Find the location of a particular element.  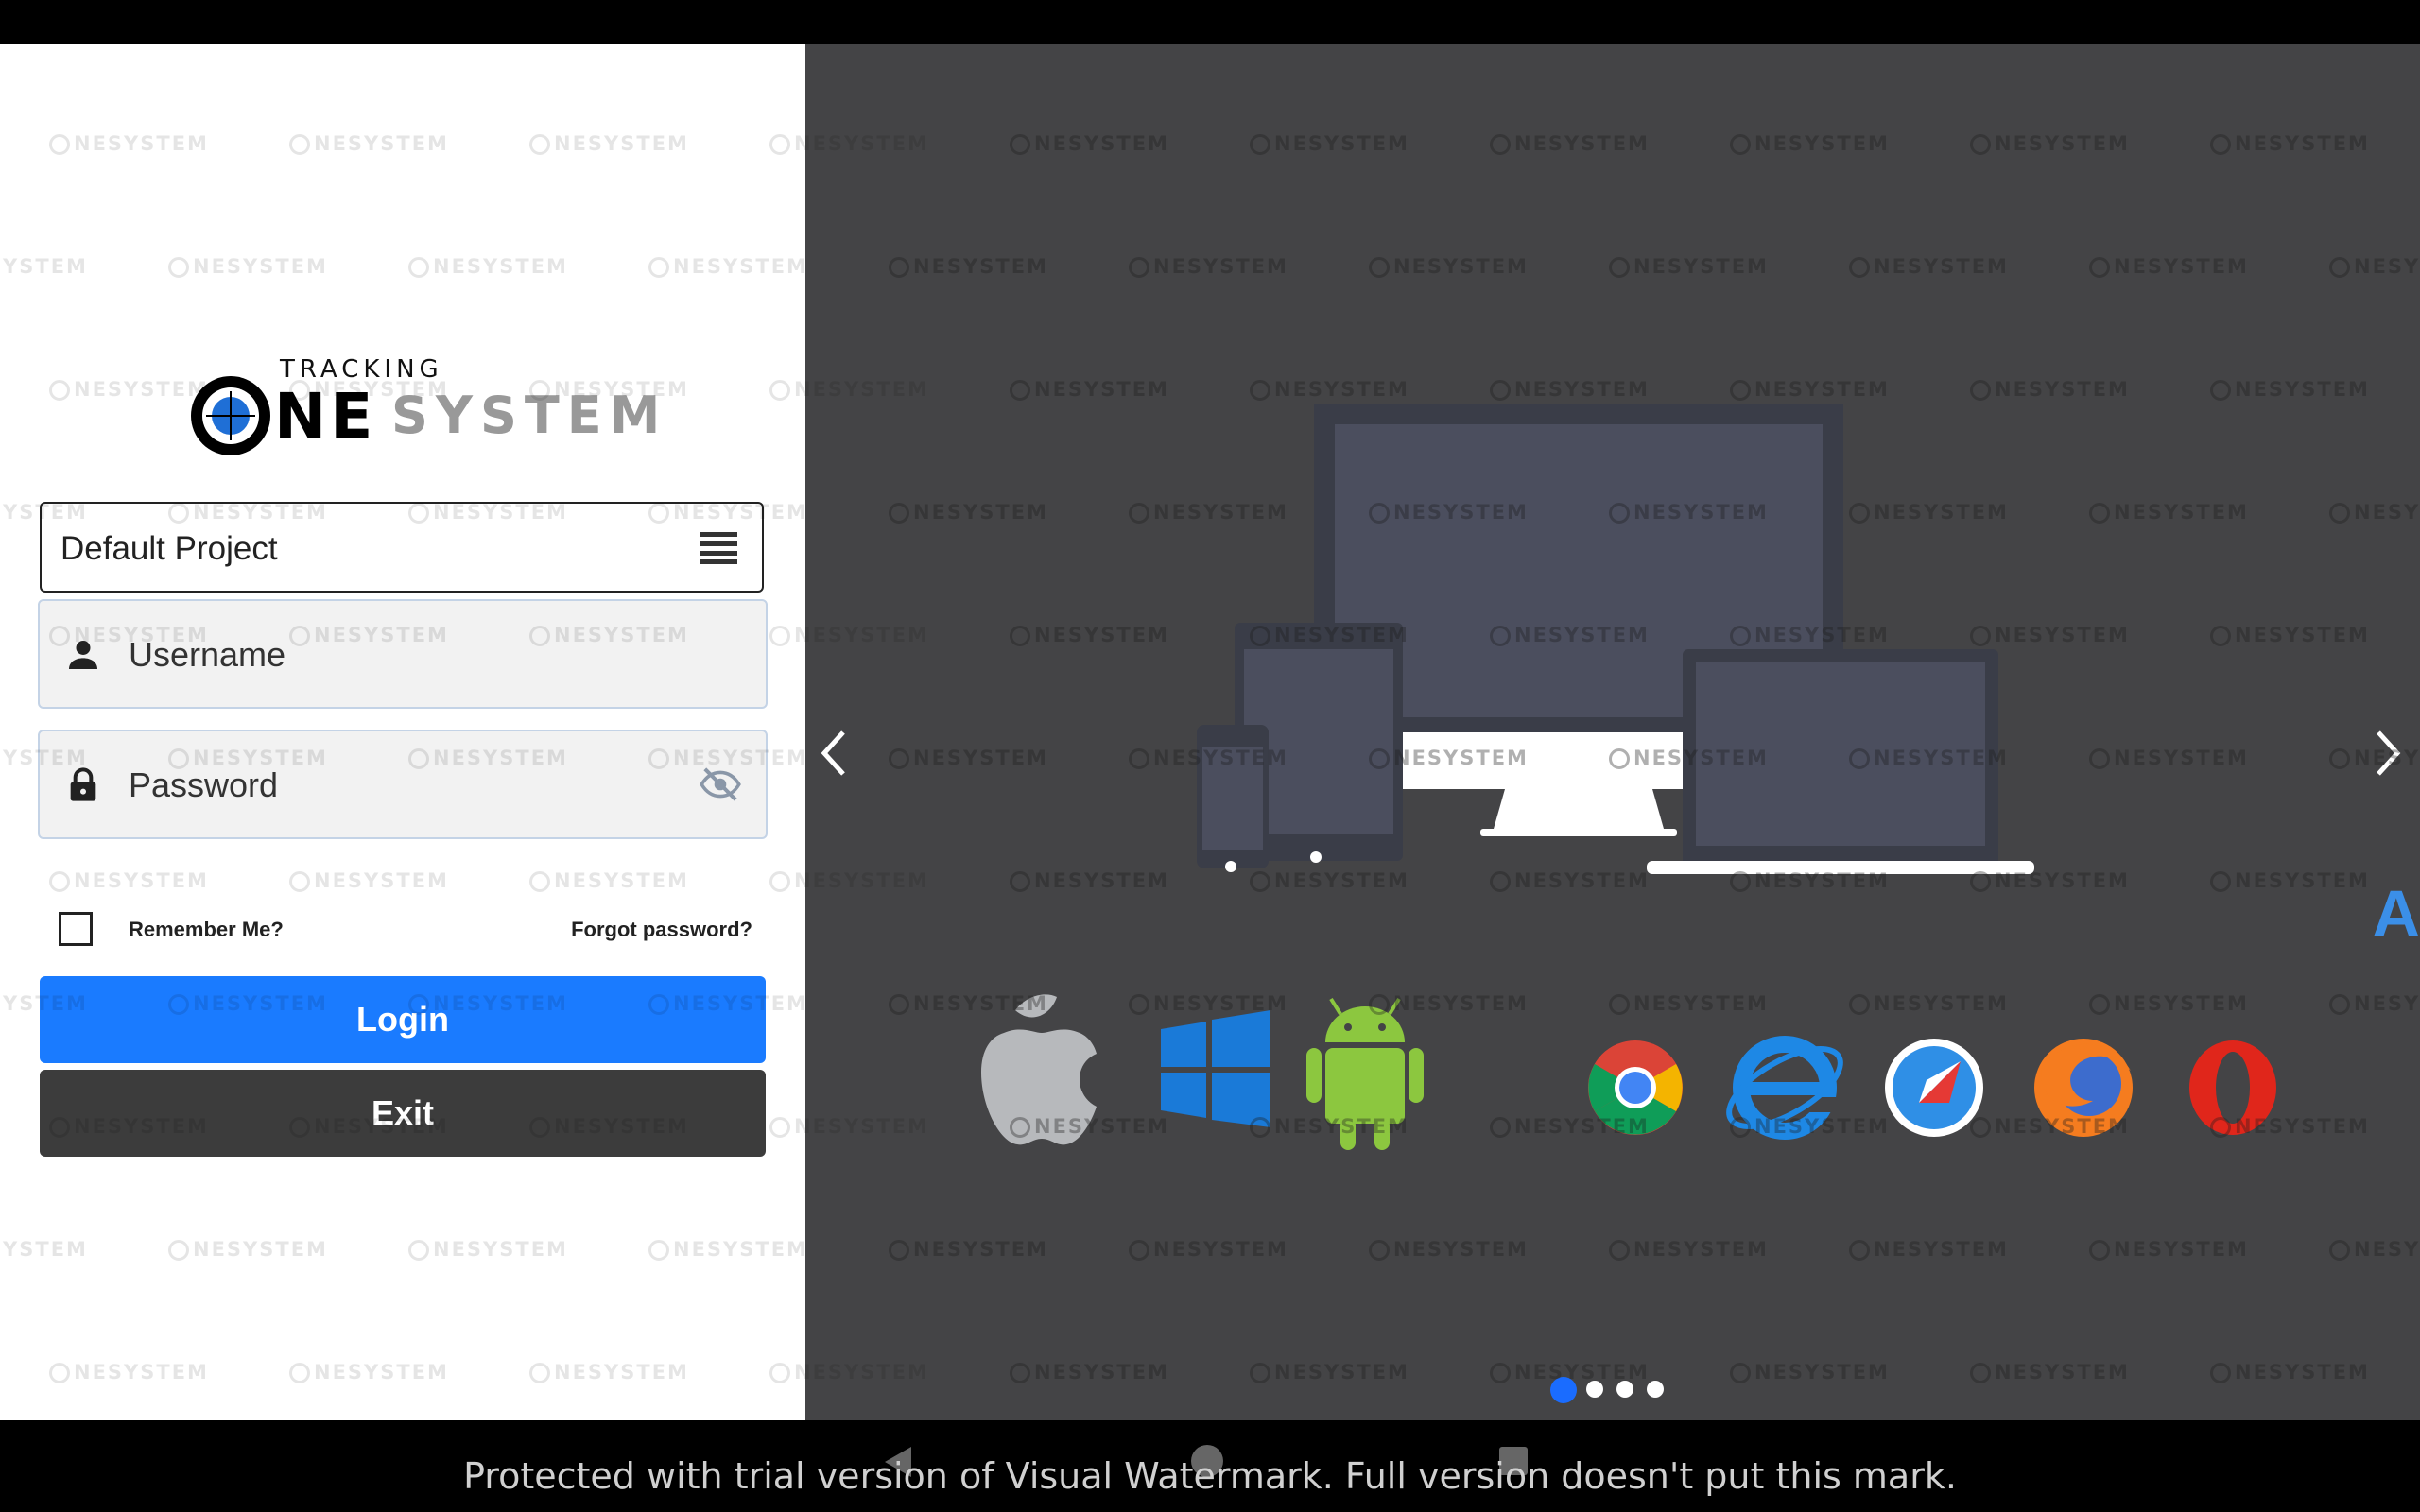

login-button: Login is located at coordinates (403, 1019).